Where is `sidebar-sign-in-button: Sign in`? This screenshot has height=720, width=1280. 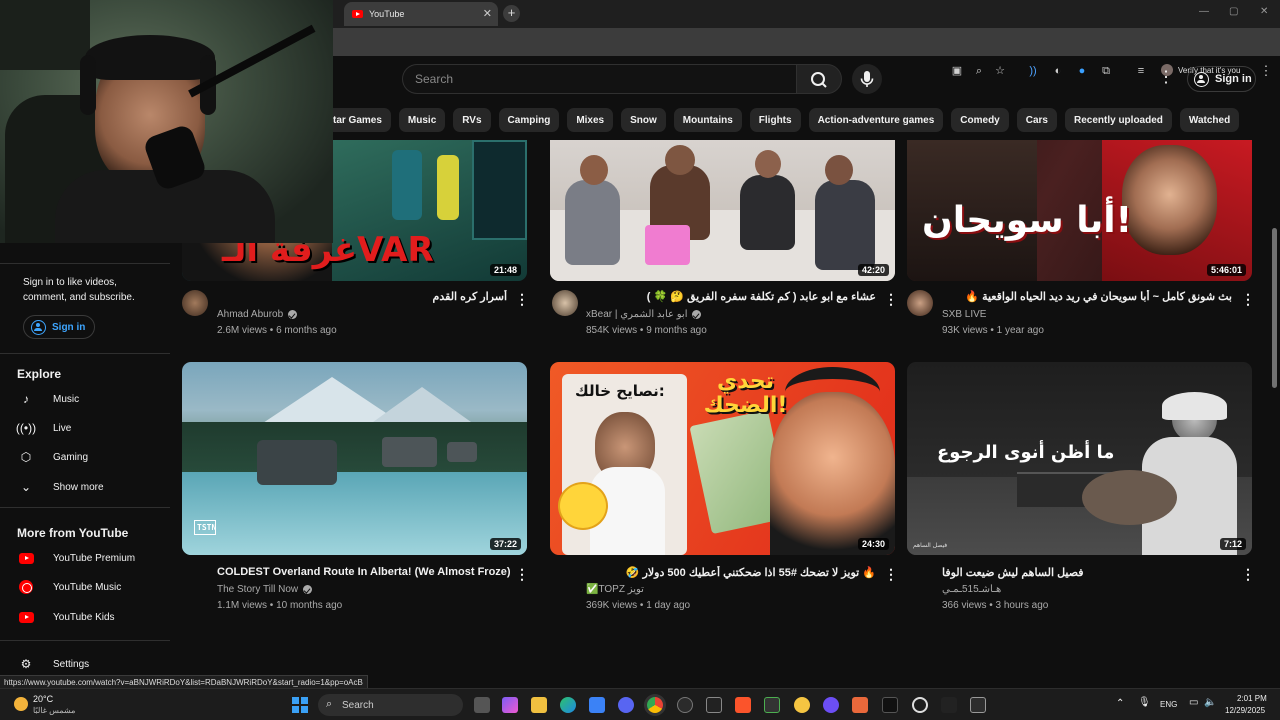 sidebar-sign-in-button: Sign in is located at coordinates (59, 327).